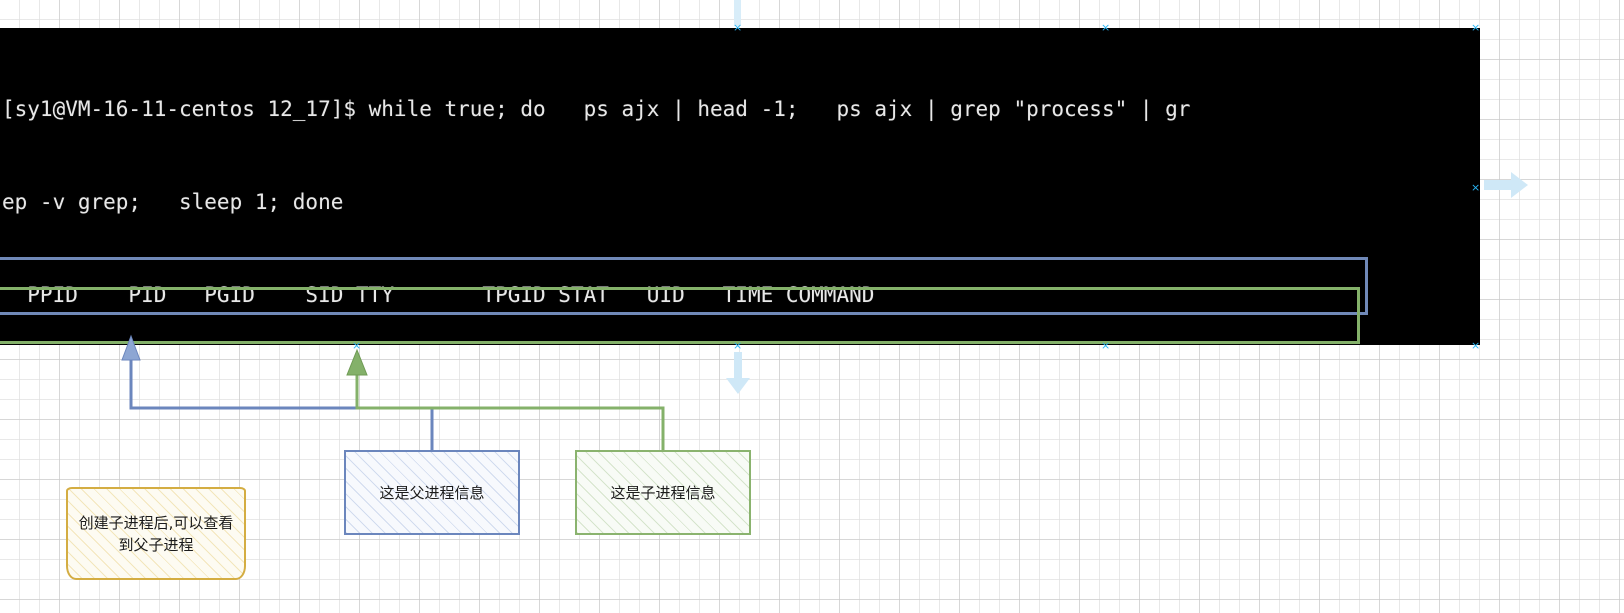 Image resolution: width=1624 pixels, height=613 pixels. Describe the element at coordinates (738, 374) in the screenshot. I see `pan-down-arrow-icon` at that location.